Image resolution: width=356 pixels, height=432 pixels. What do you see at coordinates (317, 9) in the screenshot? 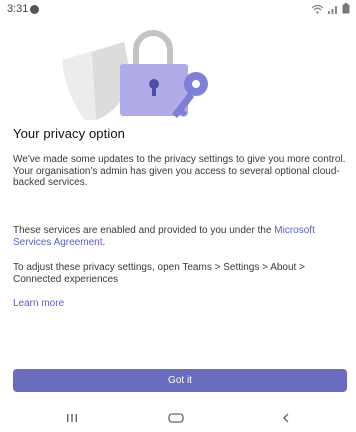
I see `wifi-icon` at bounding box center [317, 9].